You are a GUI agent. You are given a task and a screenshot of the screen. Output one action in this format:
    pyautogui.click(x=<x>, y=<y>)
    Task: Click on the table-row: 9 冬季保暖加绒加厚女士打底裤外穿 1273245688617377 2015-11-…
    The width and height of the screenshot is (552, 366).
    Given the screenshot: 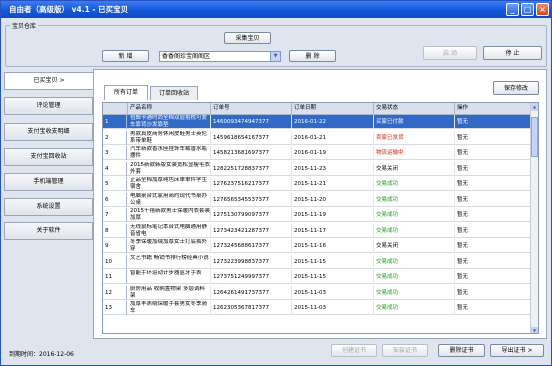 What is the action you would take?
    pyautogui.click(x=318, y=246)
    